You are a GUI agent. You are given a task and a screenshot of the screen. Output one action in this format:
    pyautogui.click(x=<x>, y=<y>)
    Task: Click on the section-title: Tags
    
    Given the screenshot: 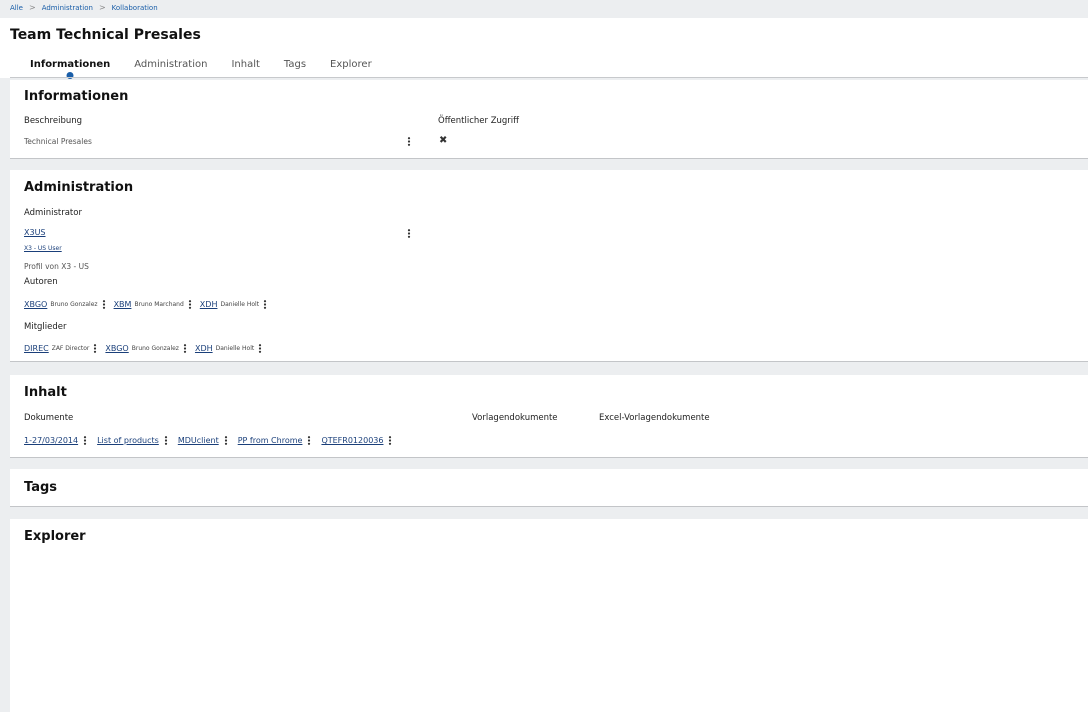 What is the action you would take?
    pyautogui.click(x=41, y=487)
    